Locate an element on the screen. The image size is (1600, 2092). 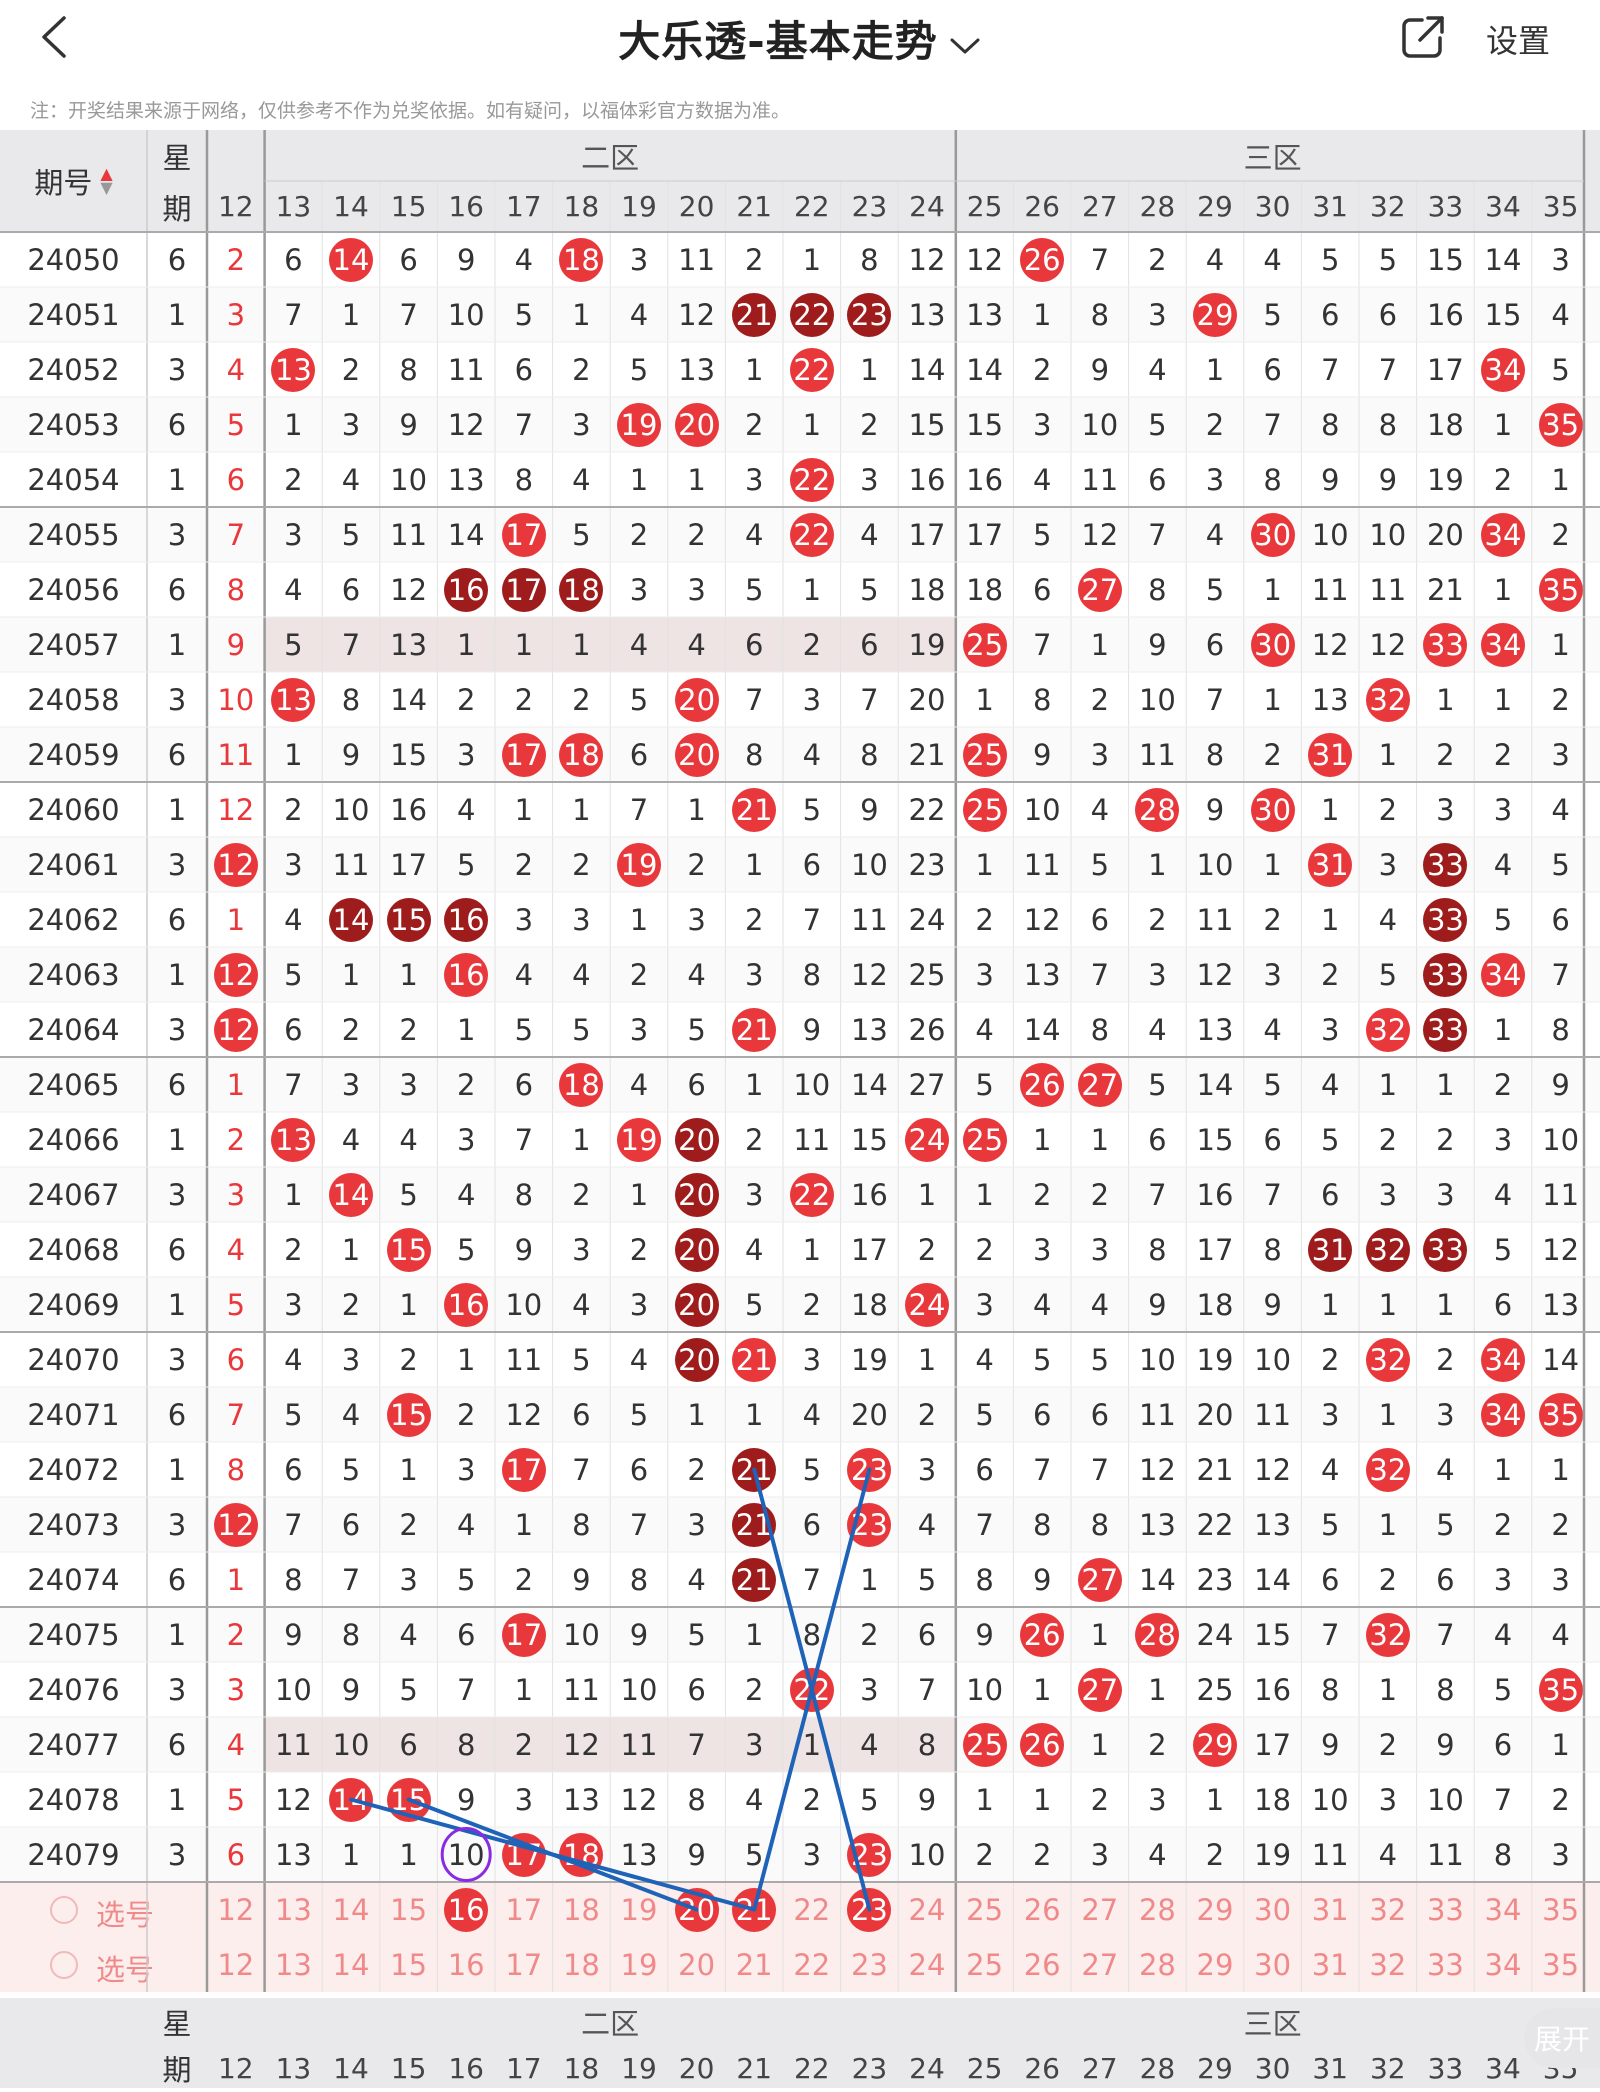
cell-value: 3 is located at coordinates (754, 479).